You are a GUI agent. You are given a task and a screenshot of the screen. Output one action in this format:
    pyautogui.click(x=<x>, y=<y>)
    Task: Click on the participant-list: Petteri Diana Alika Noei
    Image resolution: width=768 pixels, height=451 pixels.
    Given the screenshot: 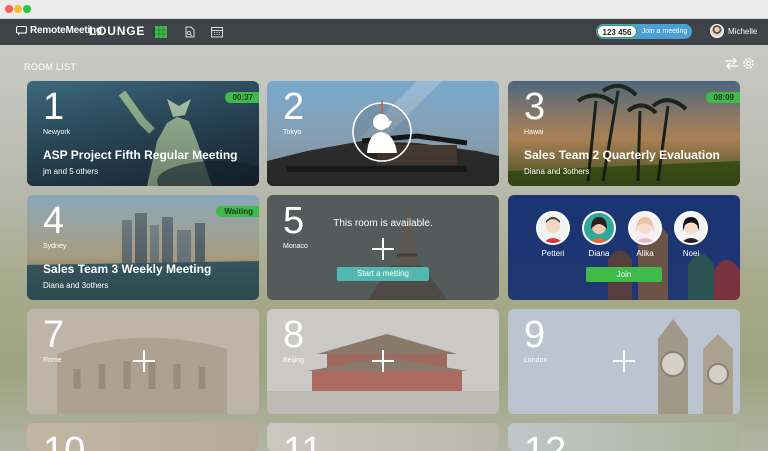 What is the action you would take?
    pyautogui.click(x=622, y=234)
    